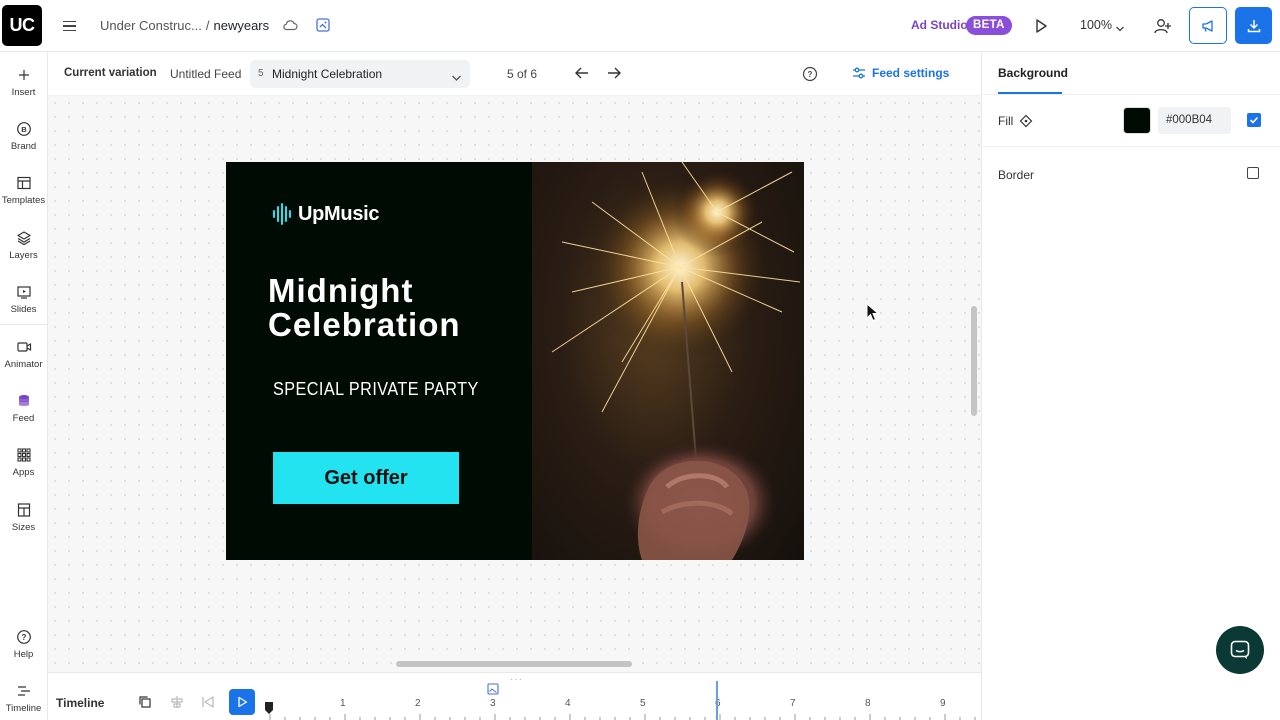 The height and width of the screenshot is (720, 1280). I want to click on skip-back-icon, so click(208, 704).